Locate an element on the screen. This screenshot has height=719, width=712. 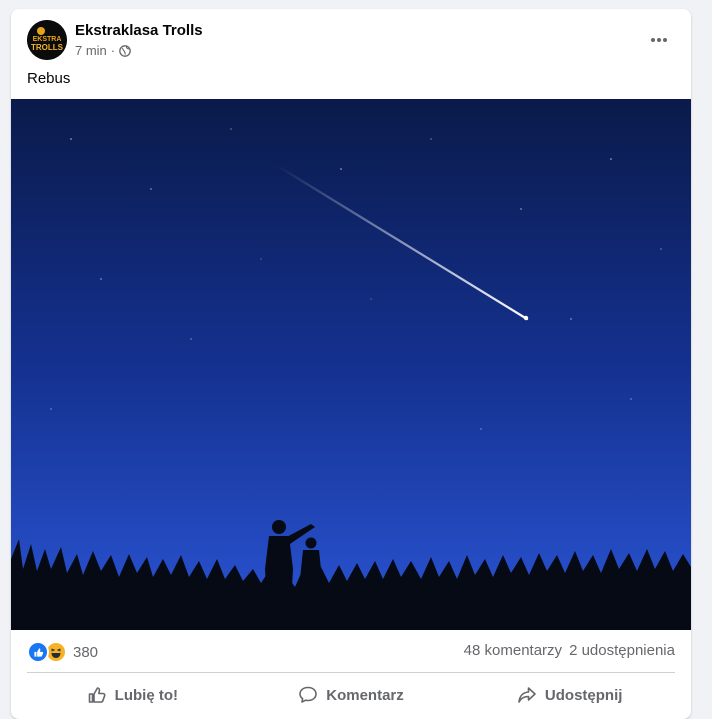
share-button: Udostępnij is located at coordinates (569, 695).